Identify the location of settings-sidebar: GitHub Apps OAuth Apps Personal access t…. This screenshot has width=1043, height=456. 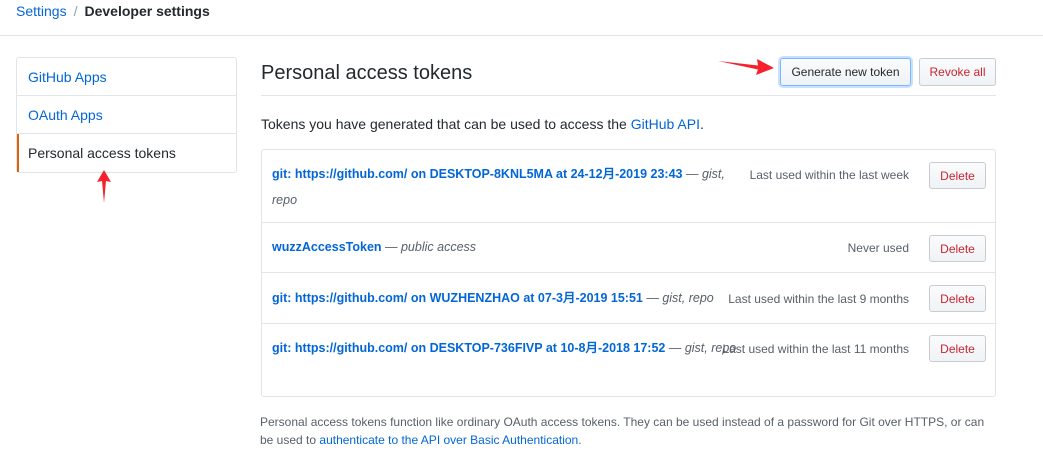
(126, 115).